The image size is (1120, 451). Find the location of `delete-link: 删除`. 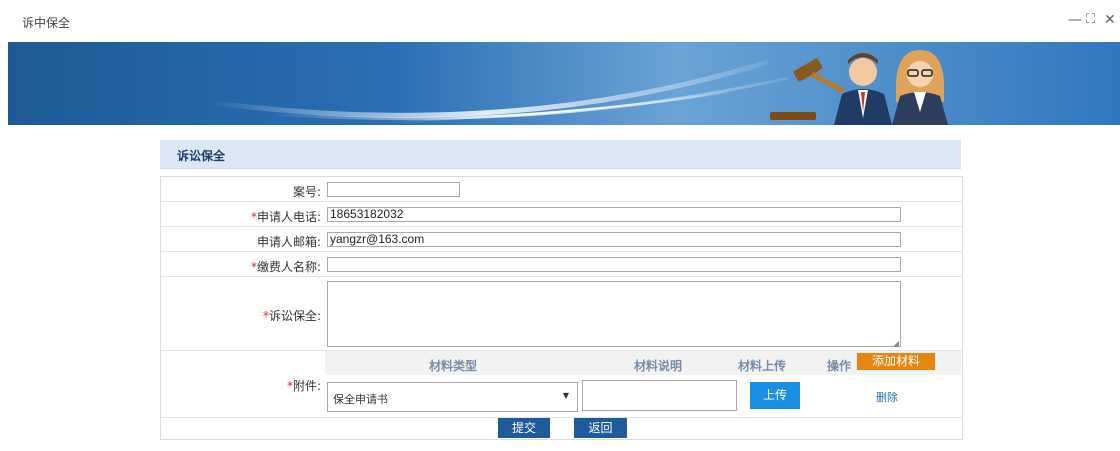

delete-link: 删除 is located at coordinates (887, 397).